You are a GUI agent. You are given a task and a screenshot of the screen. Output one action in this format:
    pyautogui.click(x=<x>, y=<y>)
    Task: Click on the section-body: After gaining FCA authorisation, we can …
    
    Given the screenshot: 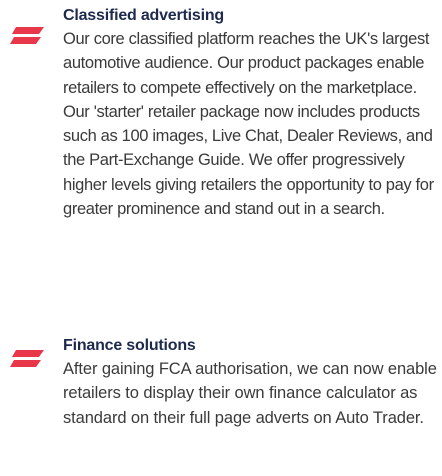 What is the action you would take?
    pyautogui.click(x=250, y=393)
    